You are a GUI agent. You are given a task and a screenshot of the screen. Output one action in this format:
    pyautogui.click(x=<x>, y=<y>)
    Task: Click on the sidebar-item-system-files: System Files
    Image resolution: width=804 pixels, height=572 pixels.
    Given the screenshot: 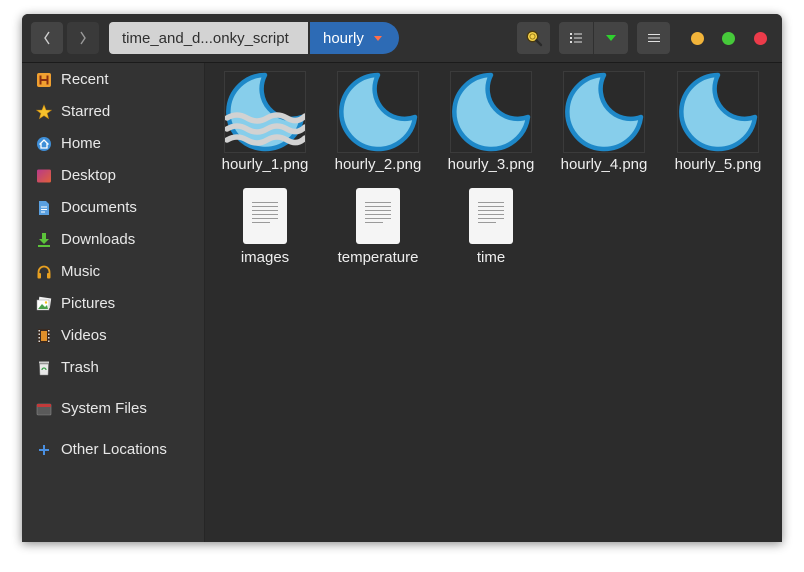 What is the action you would take?
    pyautogui.click(x=113, y=409)
    